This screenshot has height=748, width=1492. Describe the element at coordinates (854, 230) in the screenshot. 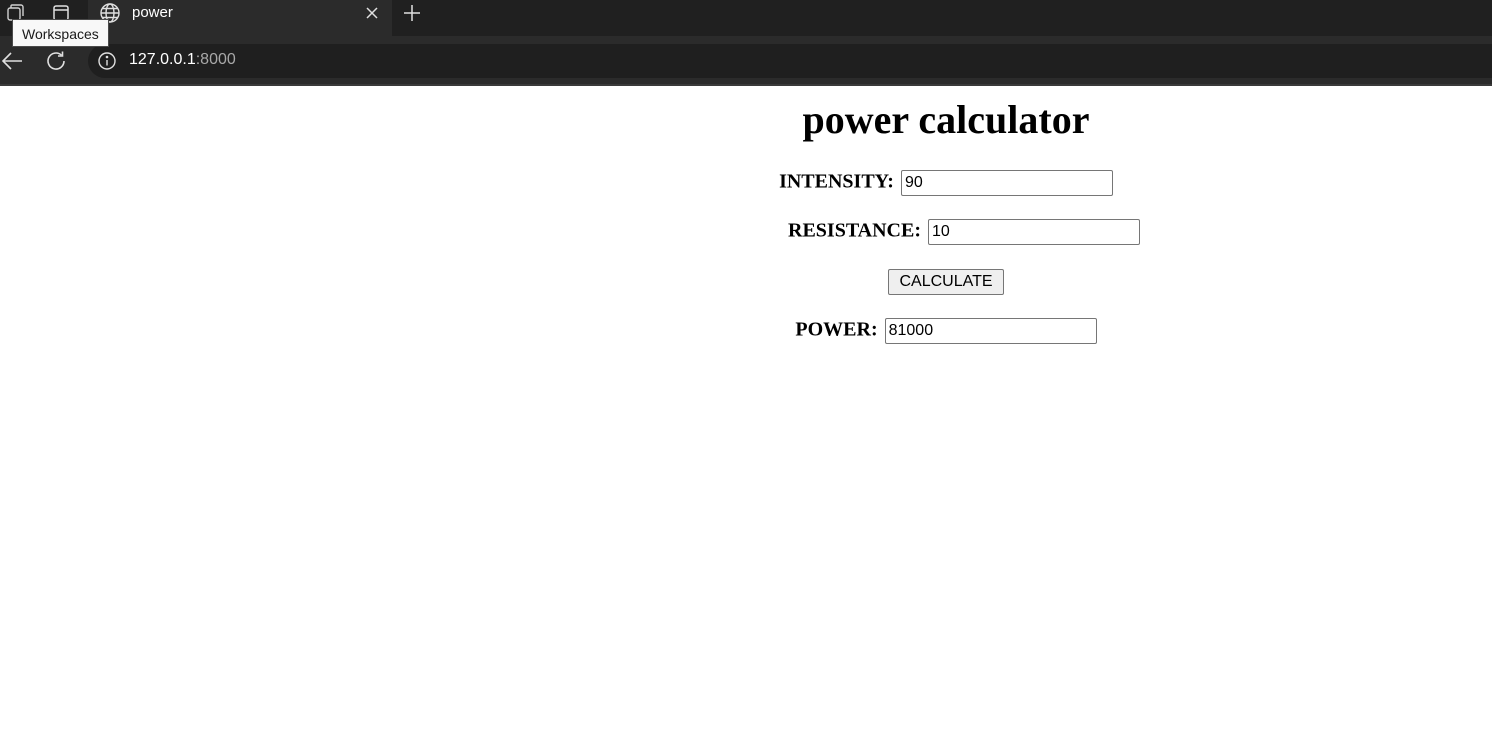

I see `resistance-label: RESISTANCE:` at that location.